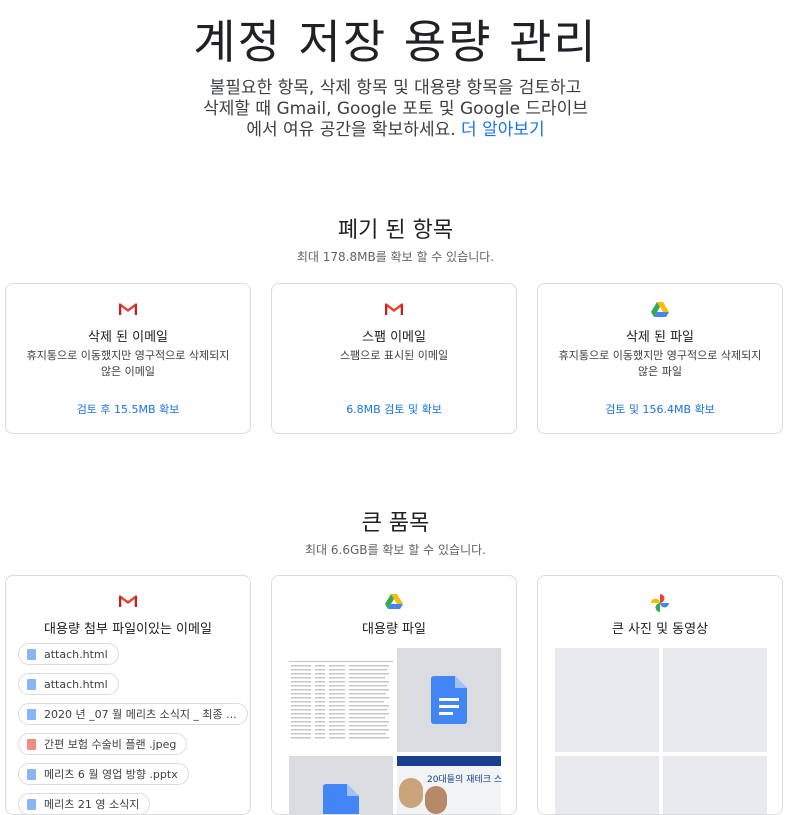 The image size is (791, 815). Describe the element at coordinates (395, 257) in the screenshot. I see `discarded-section-subtitle: 최대 178.8MB를 확보 할 수 있습니다.` at that location.